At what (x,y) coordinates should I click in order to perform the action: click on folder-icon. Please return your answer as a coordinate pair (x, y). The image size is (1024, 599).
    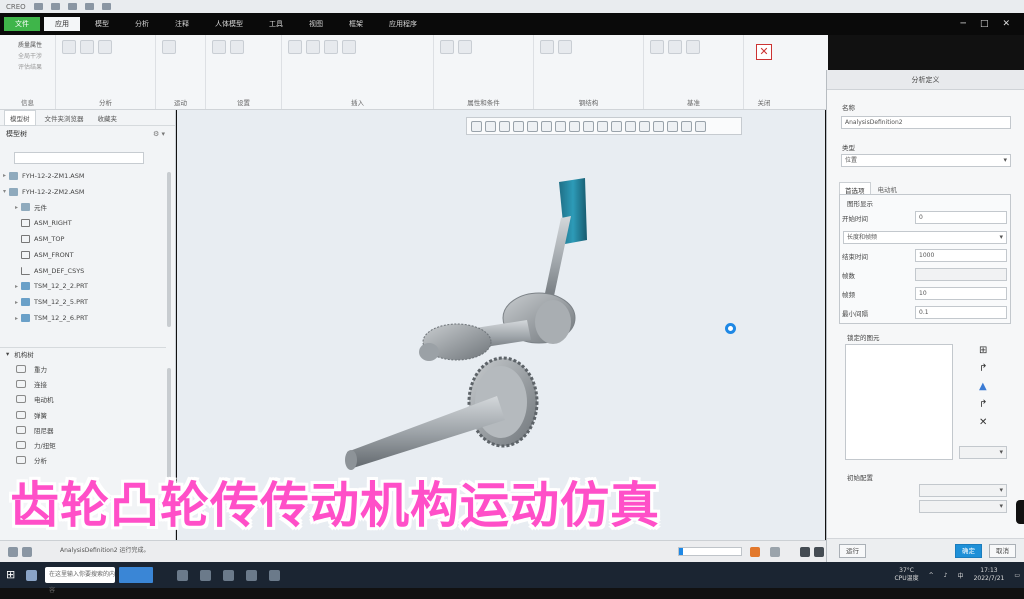
    Looking at the image, I should click on (205, 575).